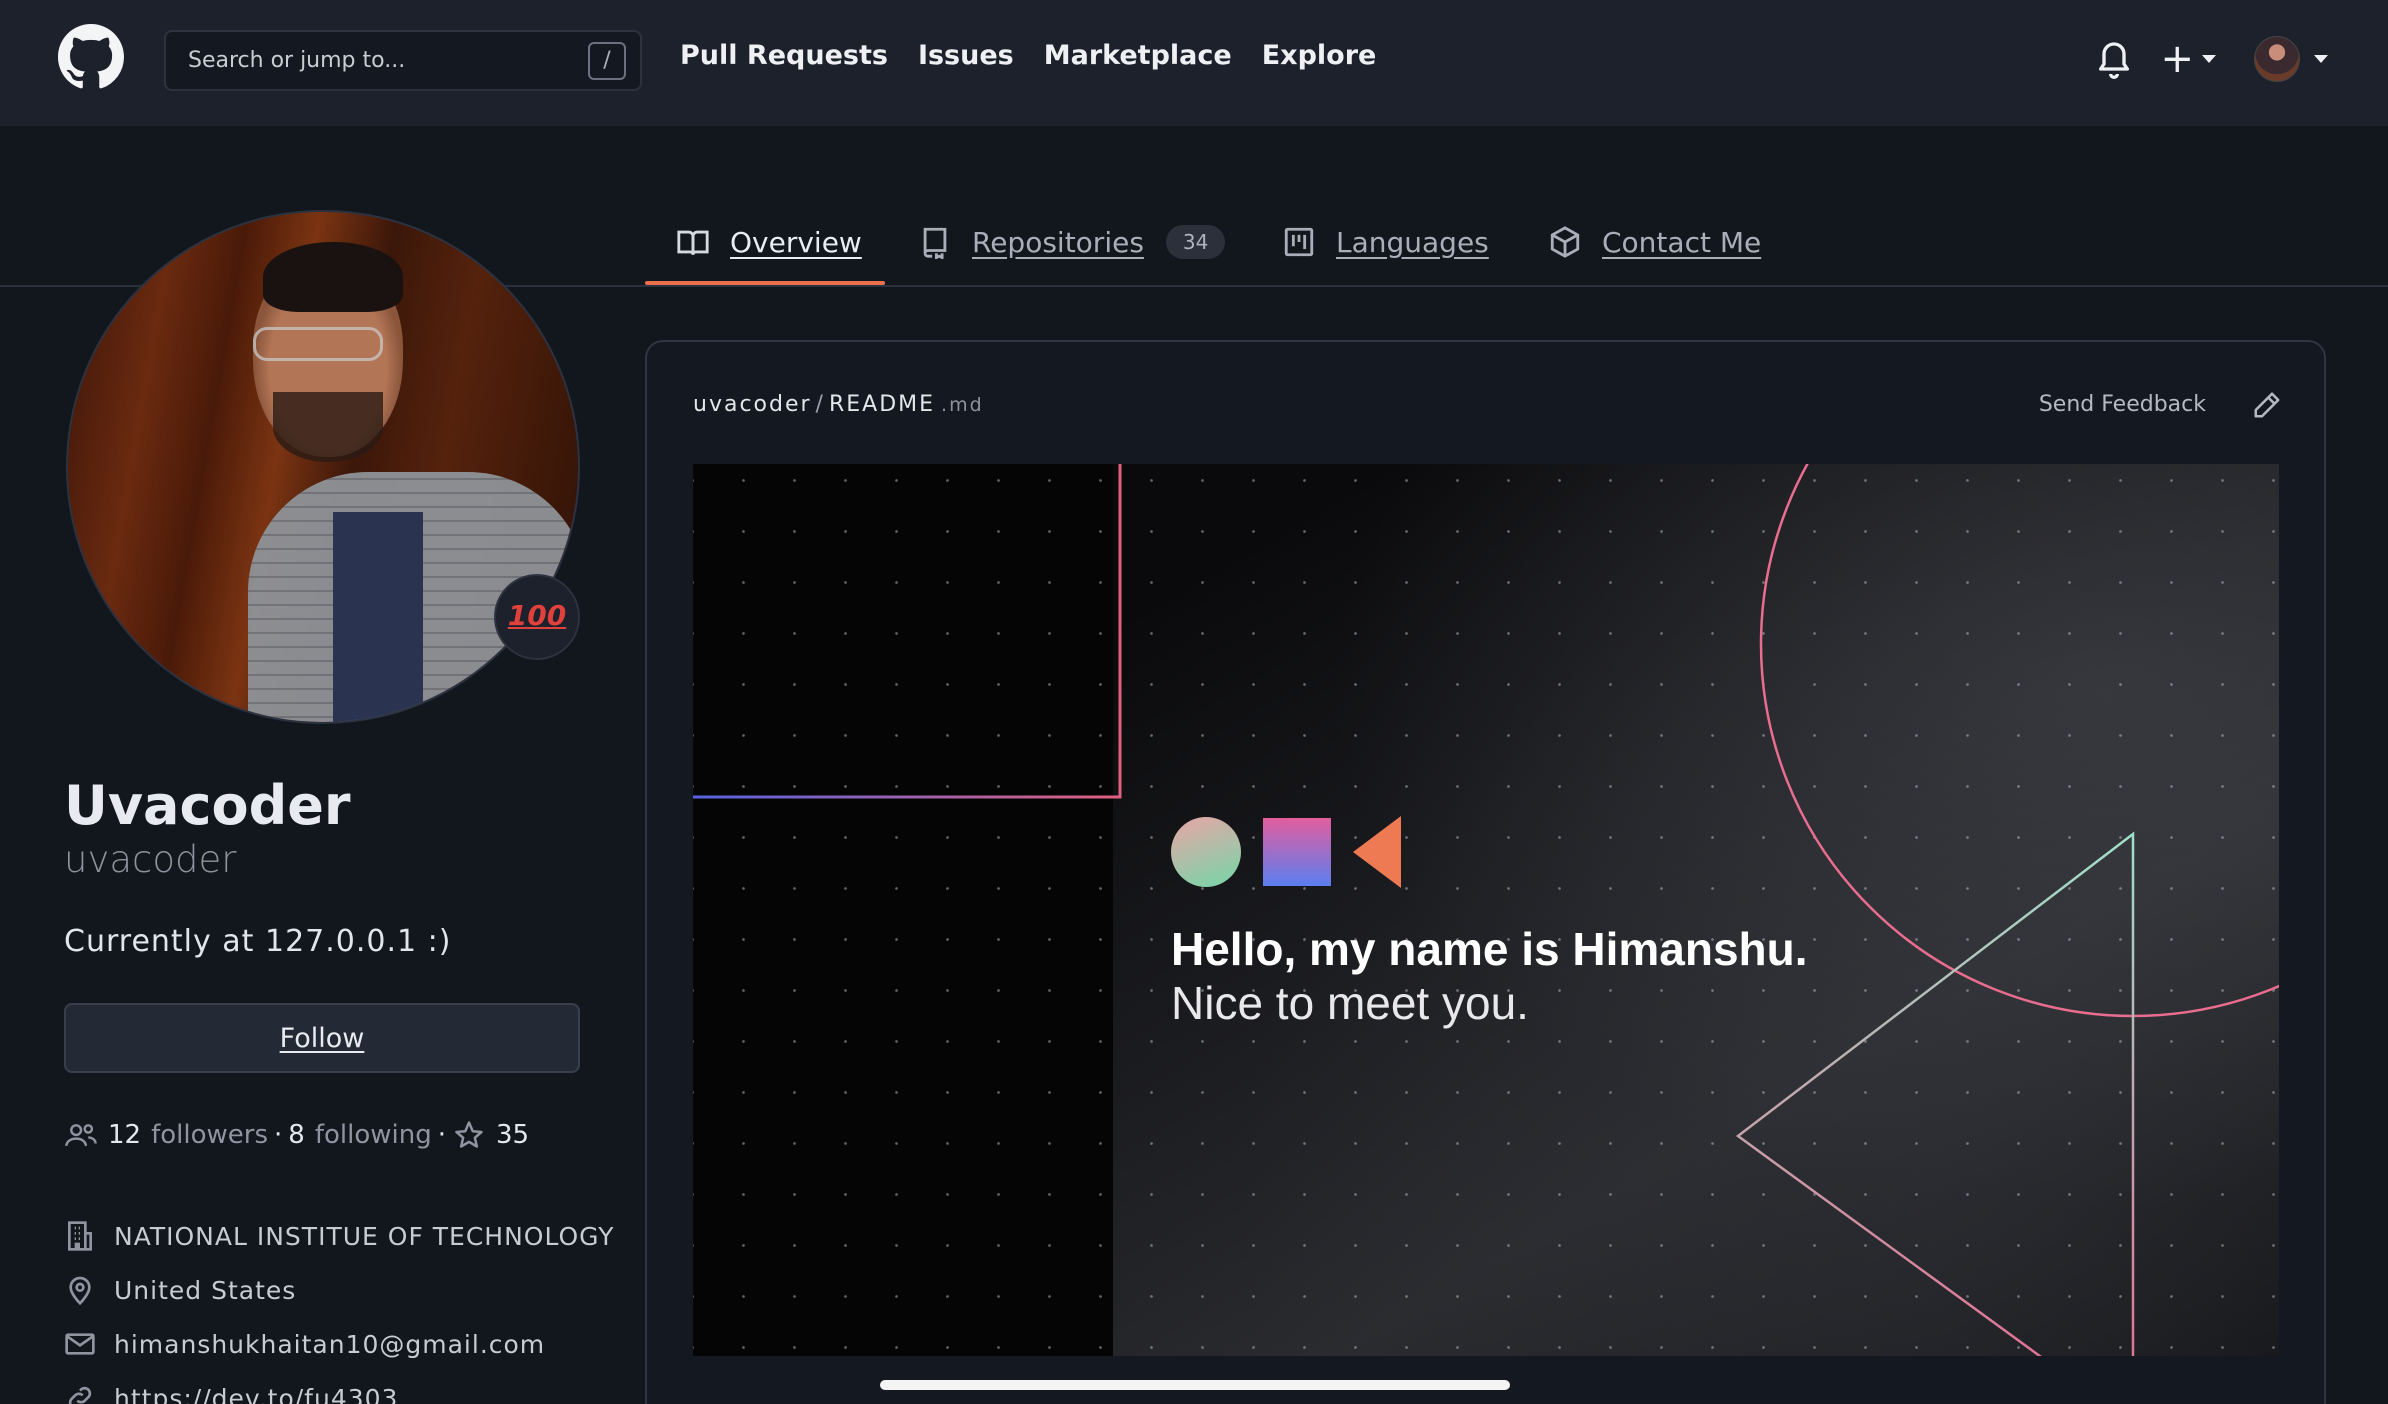 The image size is (2388, 1404). I want to click on follow-button: Follow, so click(322, 1038).